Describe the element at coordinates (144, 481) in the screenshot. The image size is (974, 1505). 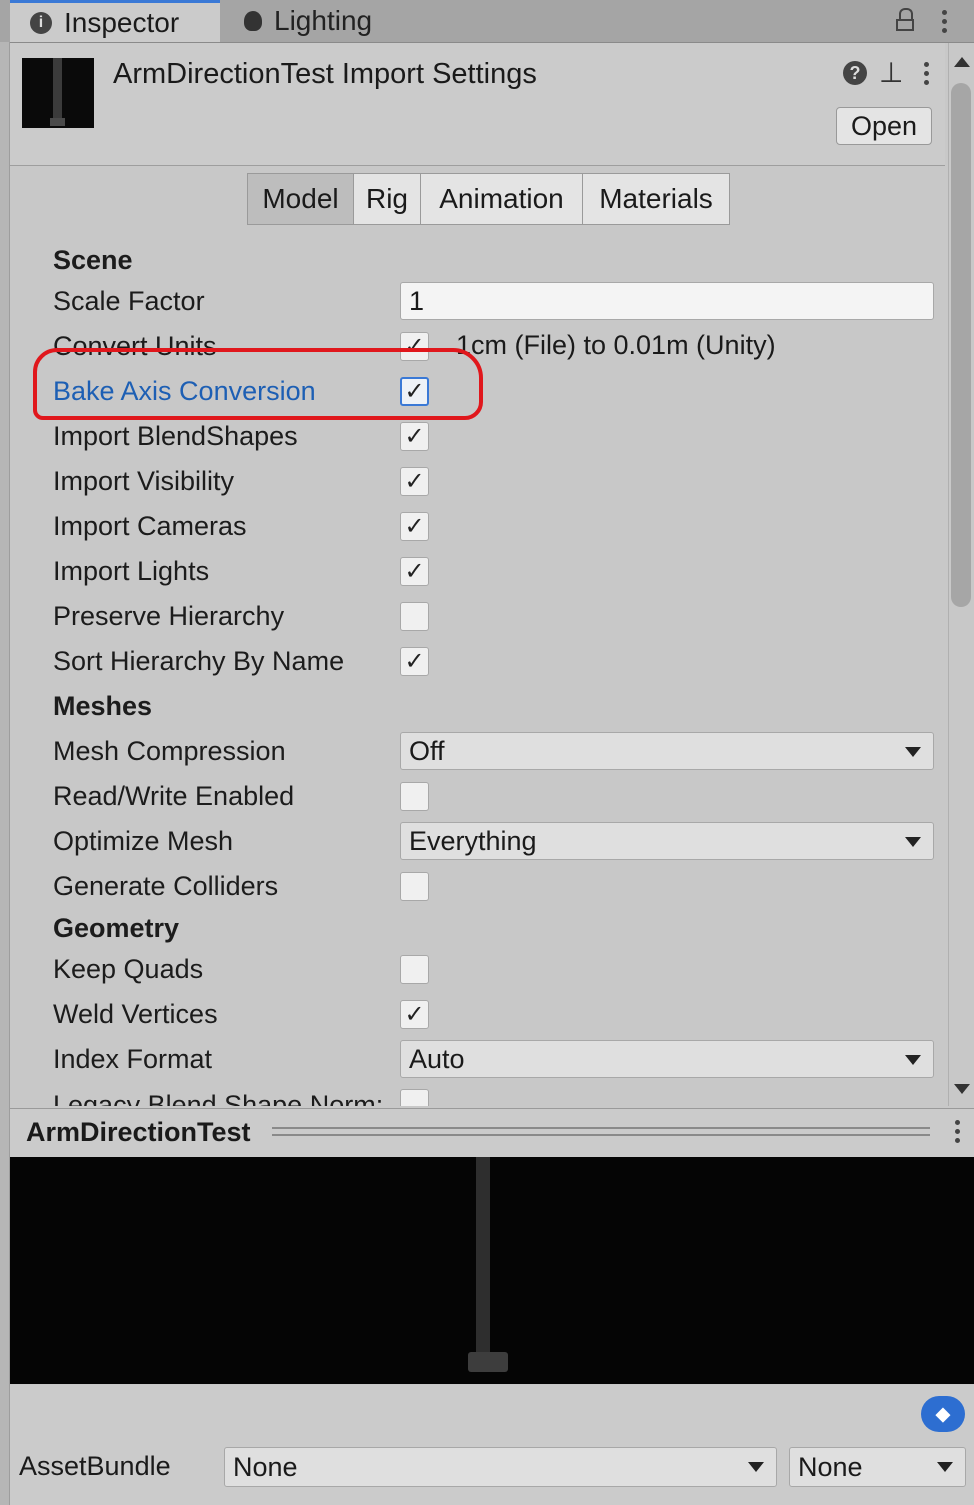
I see `import-visibility-label: Import Visibility` at that location.